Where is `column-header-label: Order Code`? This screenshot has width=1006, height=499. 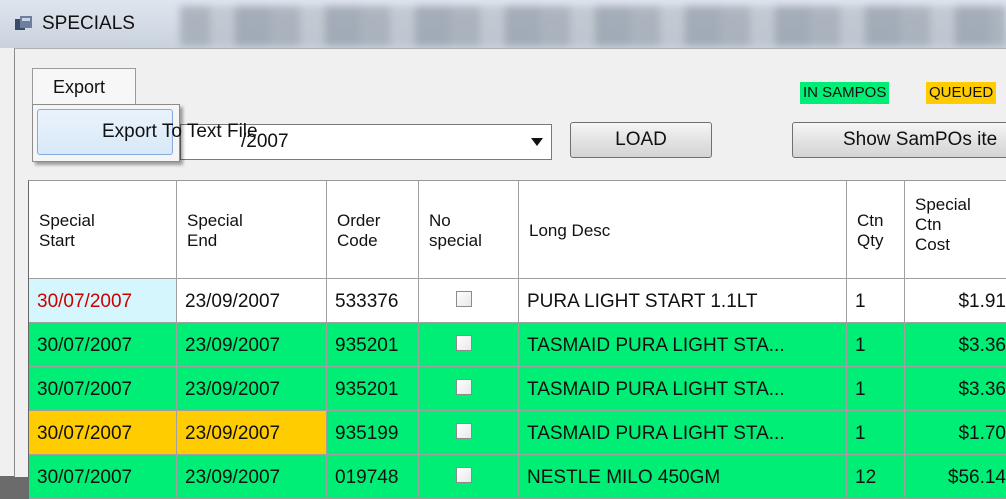
column-header-label: Order Code is located at coordinates (359, 230).